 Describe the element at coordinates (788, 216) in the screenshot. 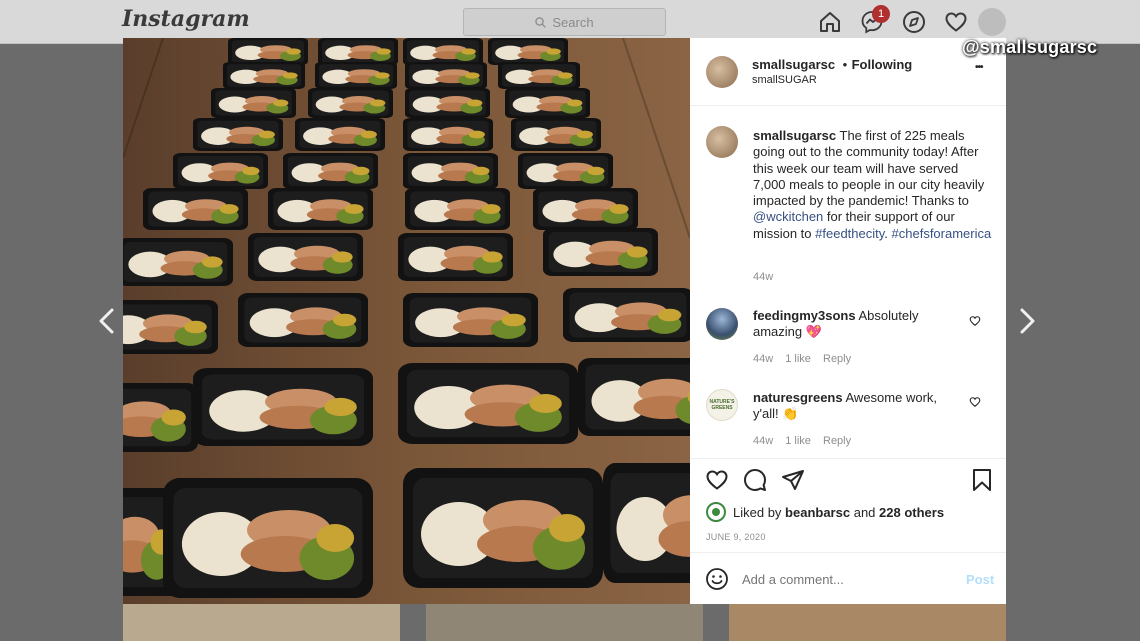

I see `mention-link: @wckitchen` at that location.